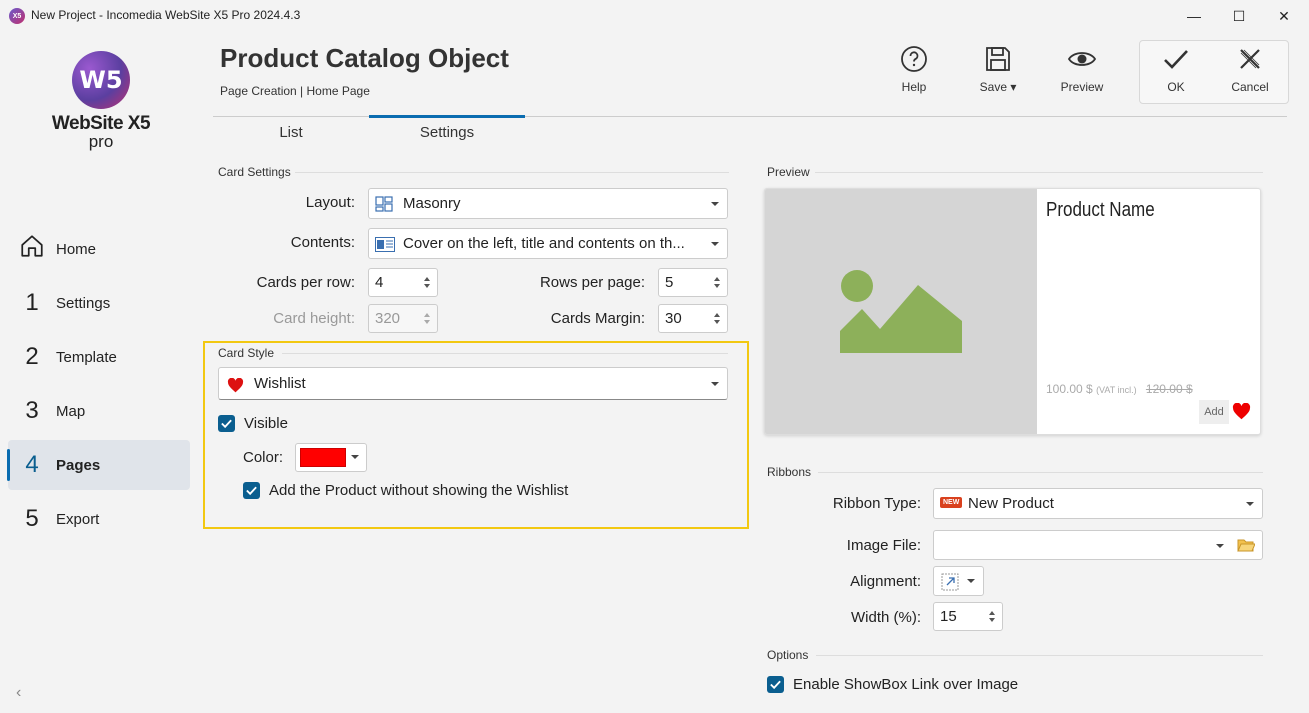 The image size is (1309, 713). I want to click on logo-icon: W5, so click(101, 80).